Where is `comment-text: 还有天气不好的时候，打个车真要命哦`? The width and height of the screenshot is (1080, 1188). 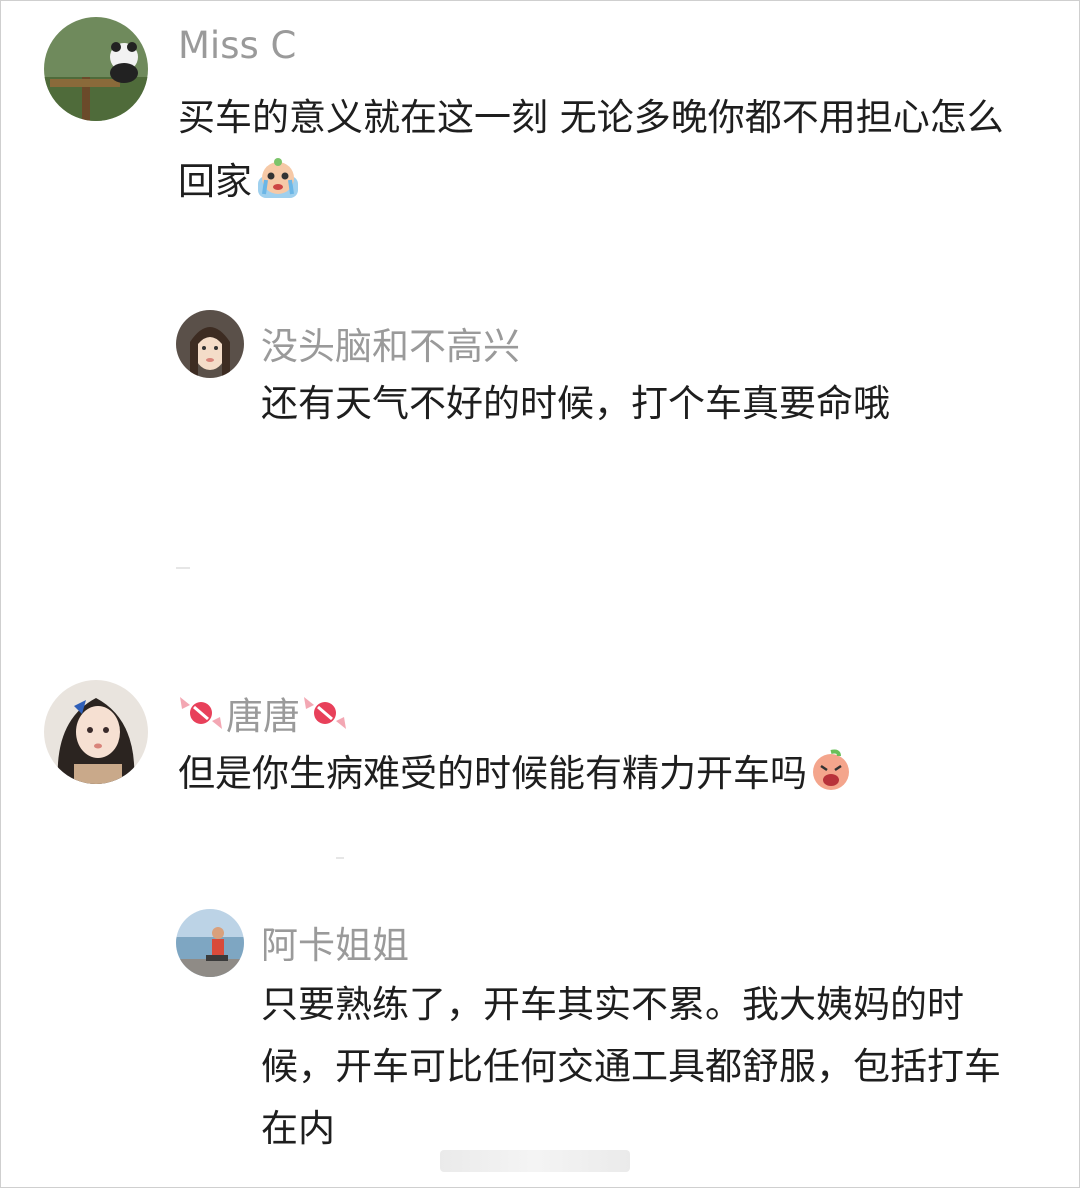
comment-text: 还有天气不好的时候，打个车真要命哦 is located at coordinates (575, 403).